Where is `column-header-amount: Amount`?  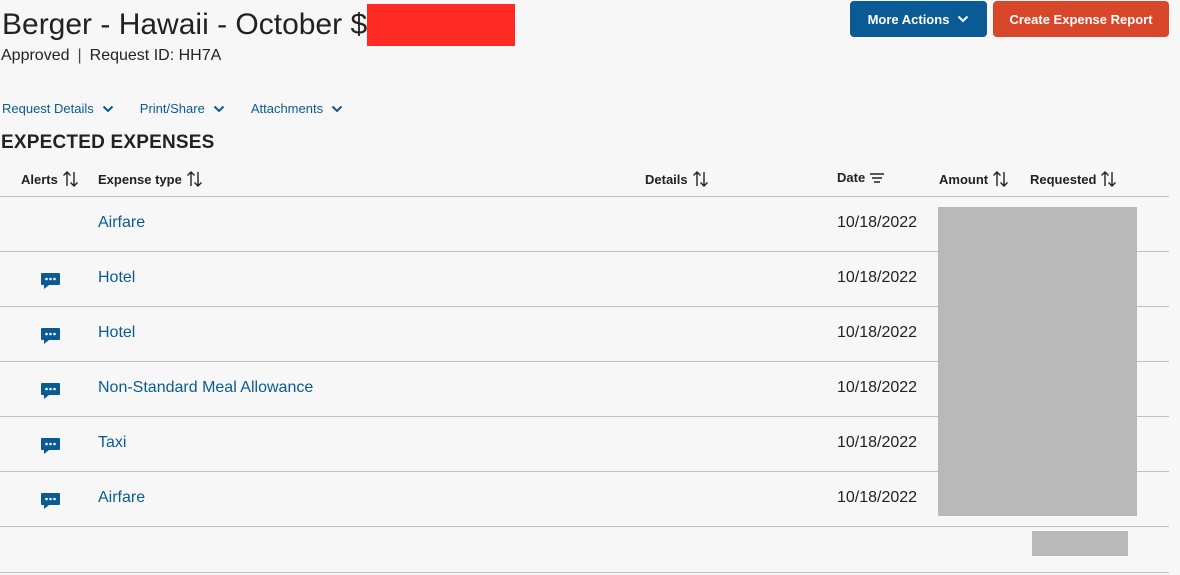
column-header-amount: Amount is located at coordinates (974, 179).